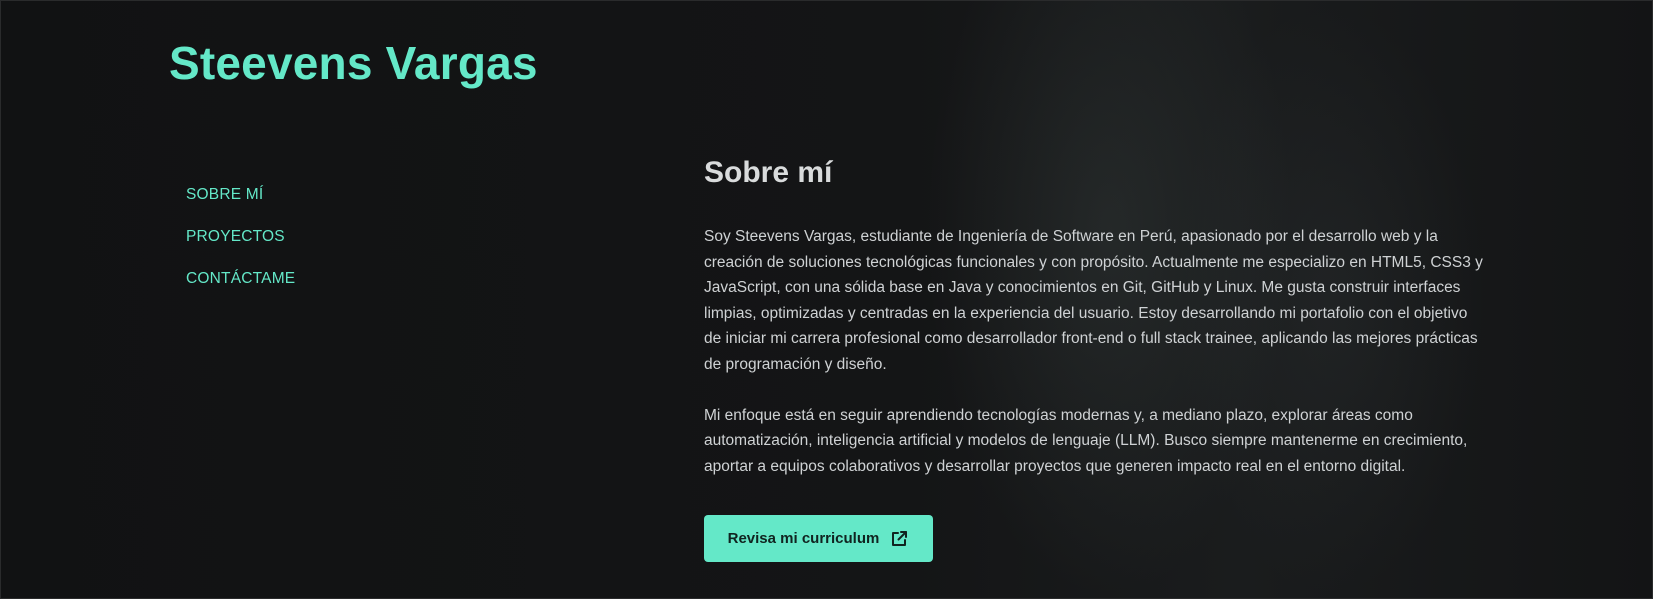 The width and height of the screenshot is (1653, 599). What do you see at coordinates (240, 291) in the screenshot?
I see `nav-item-contactame: CONTÁCTAME` at bounding box center [240, 291].